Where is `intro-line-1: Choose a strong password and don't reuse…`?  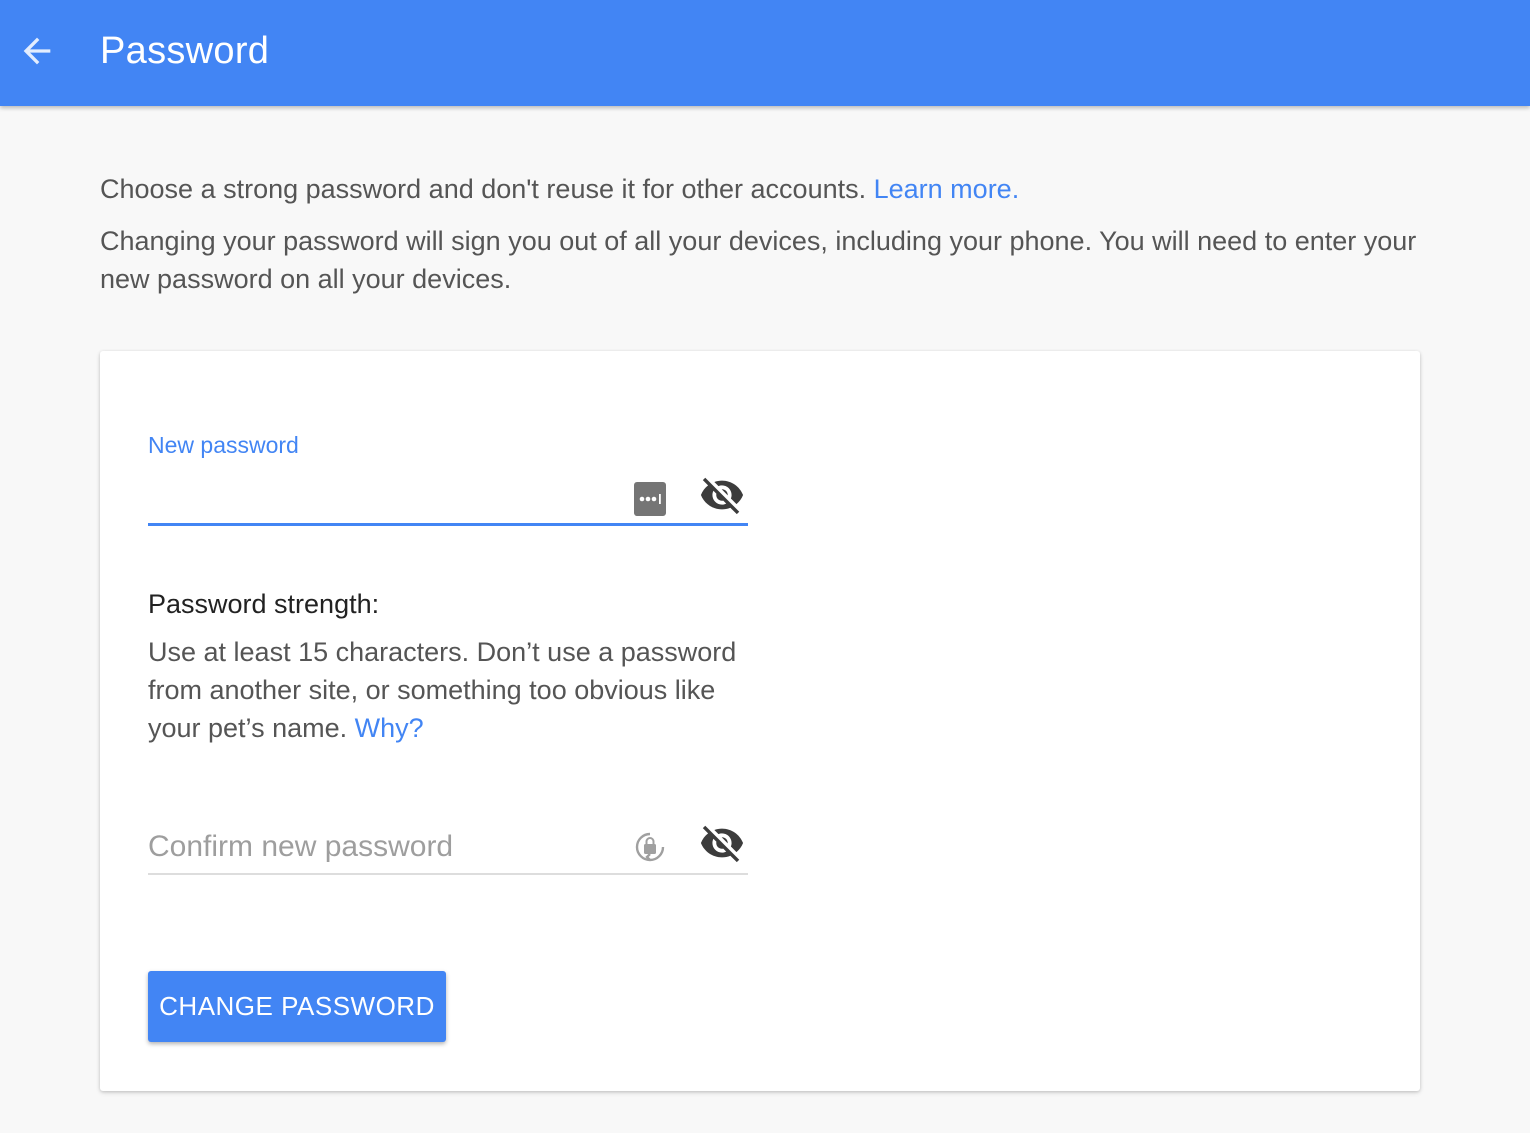 intro-line-1: Choose a strong password and don't reuse… is located at coordinates (765, 189).